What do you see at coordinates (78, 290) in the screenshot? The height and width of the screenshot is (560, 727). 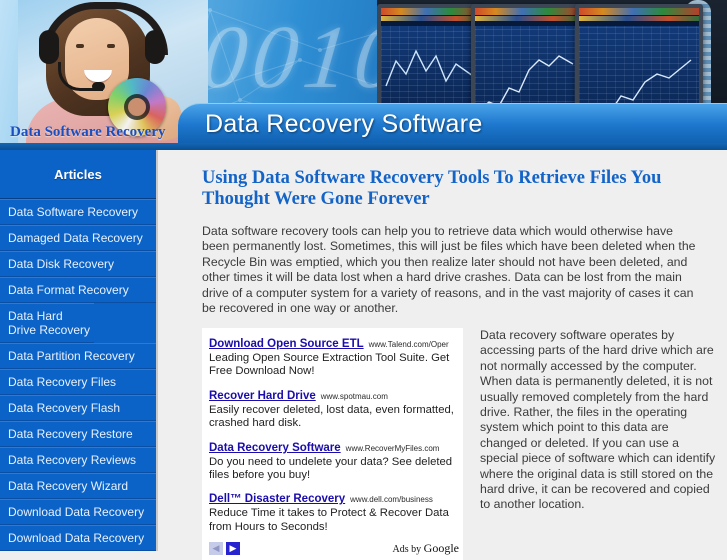 I see `sidebar-item-data-format-recovery: Data Format Recovery` at bounding box center [78, 290].